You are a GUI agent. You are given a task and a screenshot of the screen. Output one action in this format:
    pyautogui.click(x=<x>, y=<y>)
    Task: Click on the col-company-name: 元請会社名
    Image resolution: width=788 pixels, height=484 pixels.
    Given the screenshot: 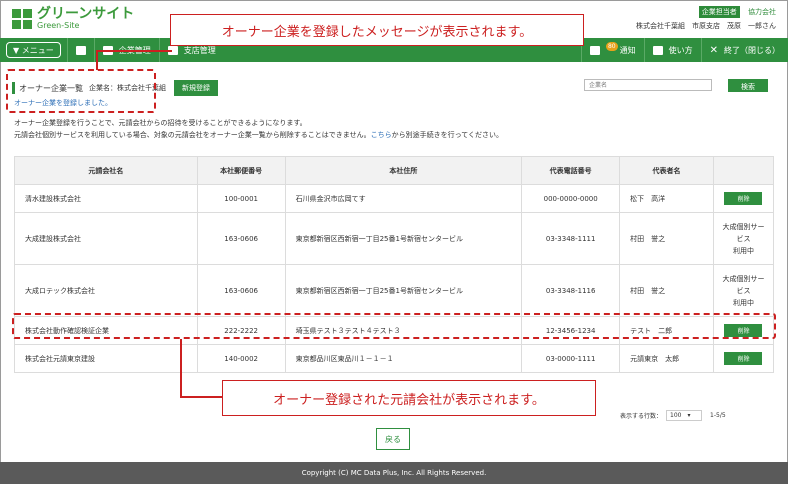 What is the action you would take?
    pyautogui.click(x=106, y=170)
    